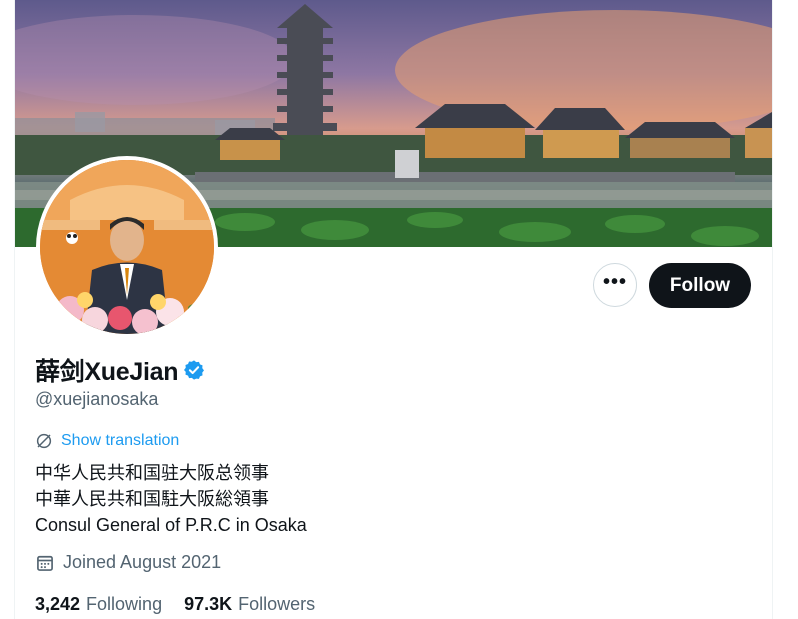 The height and width of the screenshot is (619, 798). I want to click on profile-avatar, so click(127, 247).